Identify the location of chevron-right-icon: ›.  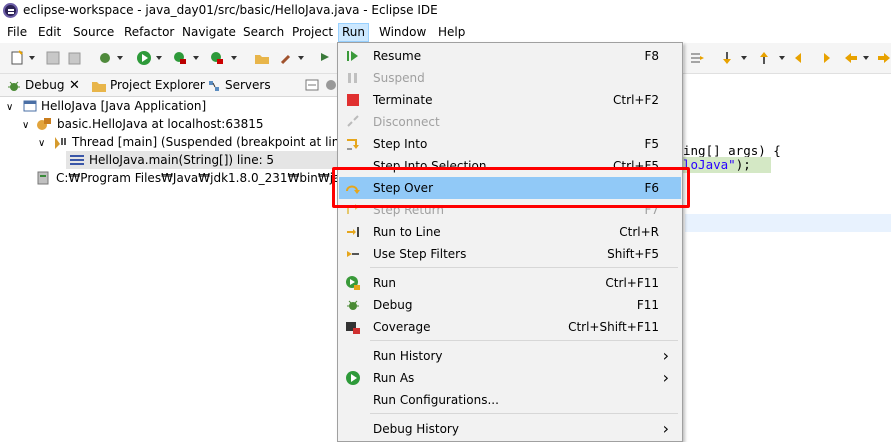
(665, 377).